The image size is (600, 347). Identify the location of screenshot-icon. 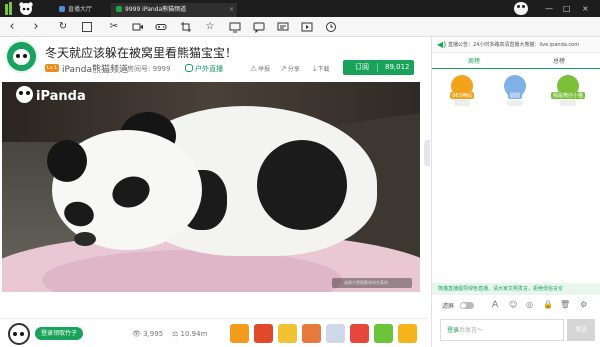
(87, 27).